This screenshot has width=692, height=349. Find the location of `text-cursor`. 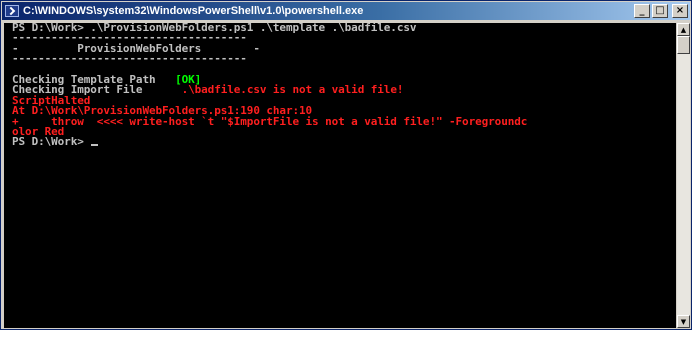

text-cursor is located at coordinates (95, 145).